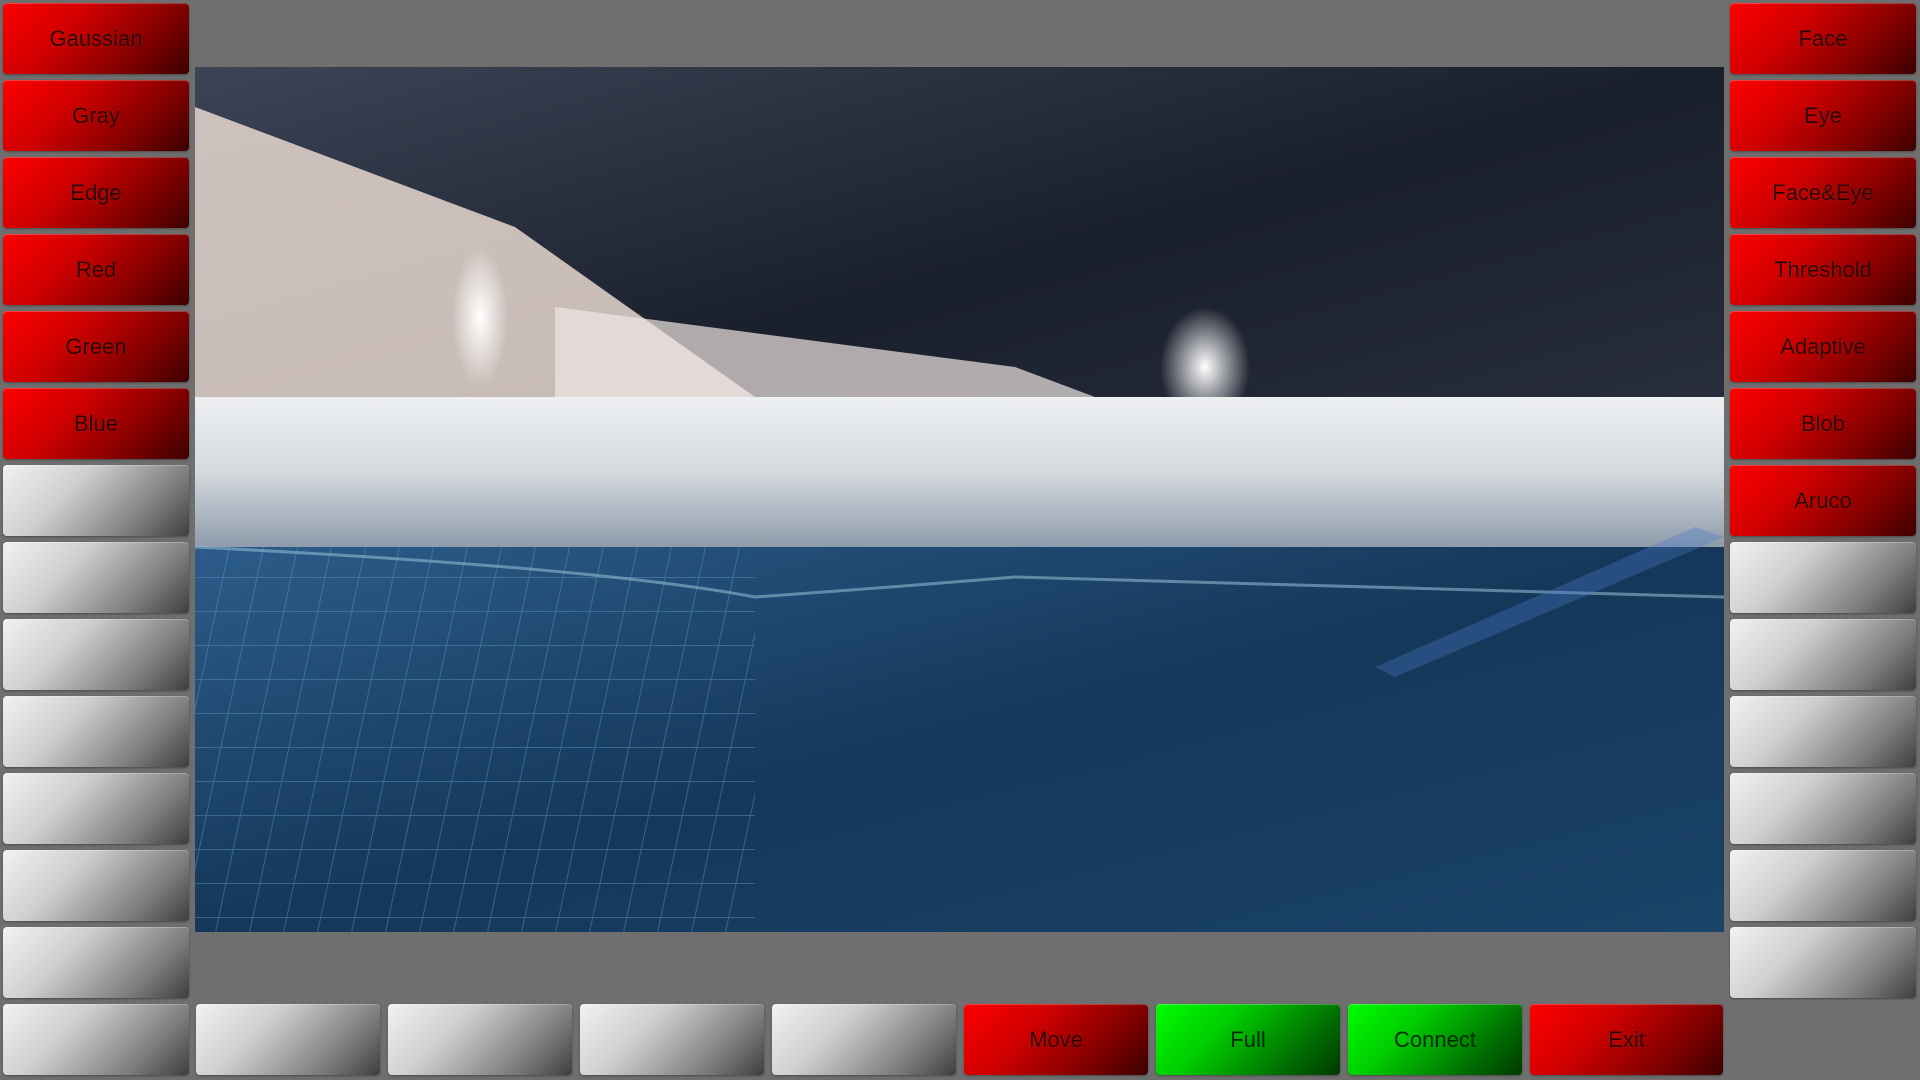  I want to click on threshold-button: Threshold, so click(1823, 269).